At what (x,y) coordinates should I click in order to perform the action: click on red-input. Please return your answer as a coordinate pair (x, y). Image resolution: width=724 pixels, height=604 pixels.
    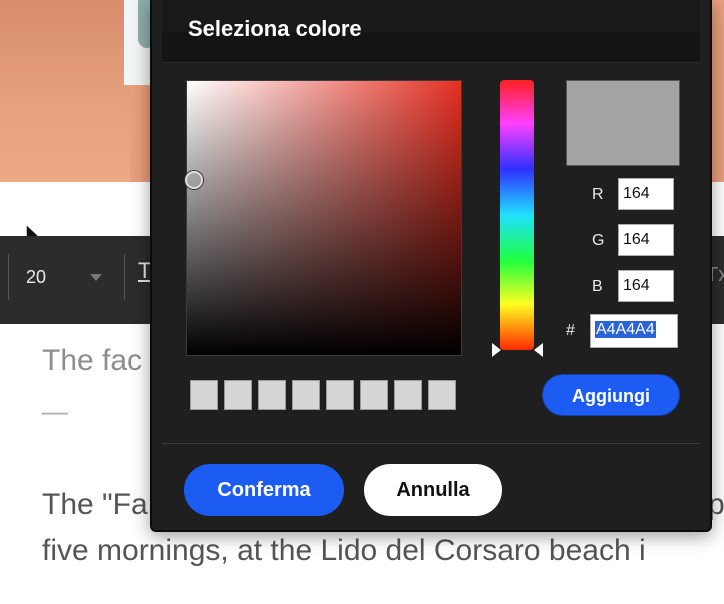
    Looking at the image, I should click on (646, 194).